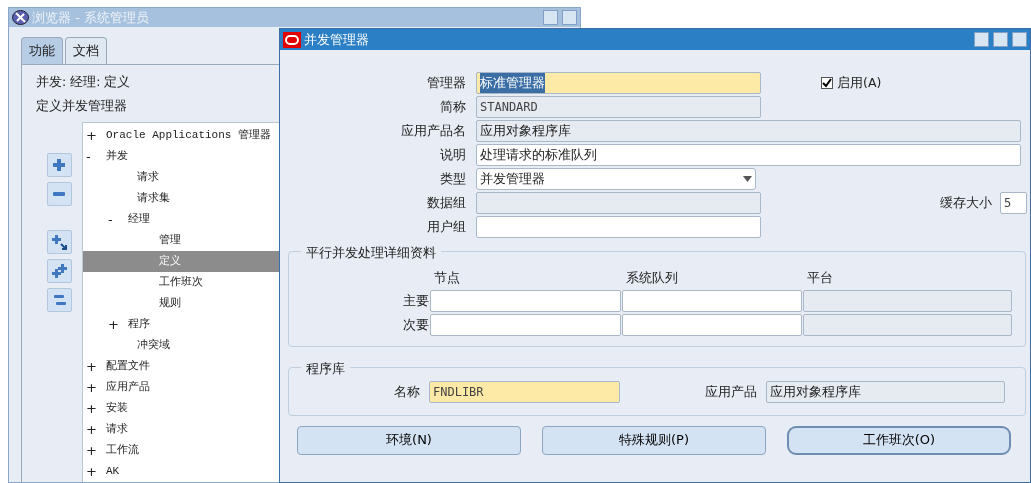  I want to click on collapse-all-button, so click(59, 300).